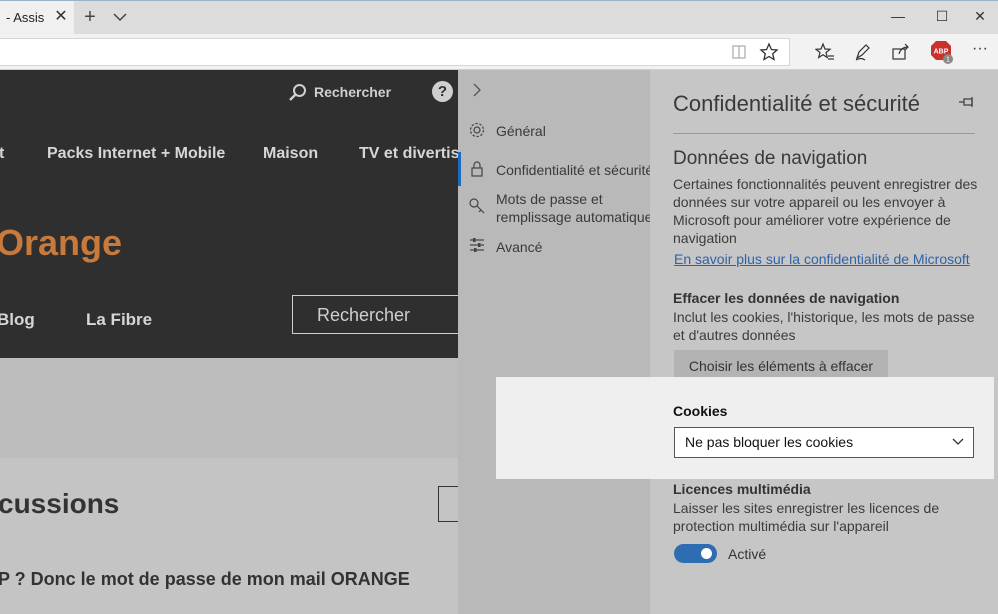 The height and width of the screenshot is (614, 998). I want to click on cookies-label: Cookies, so click(700, 411).